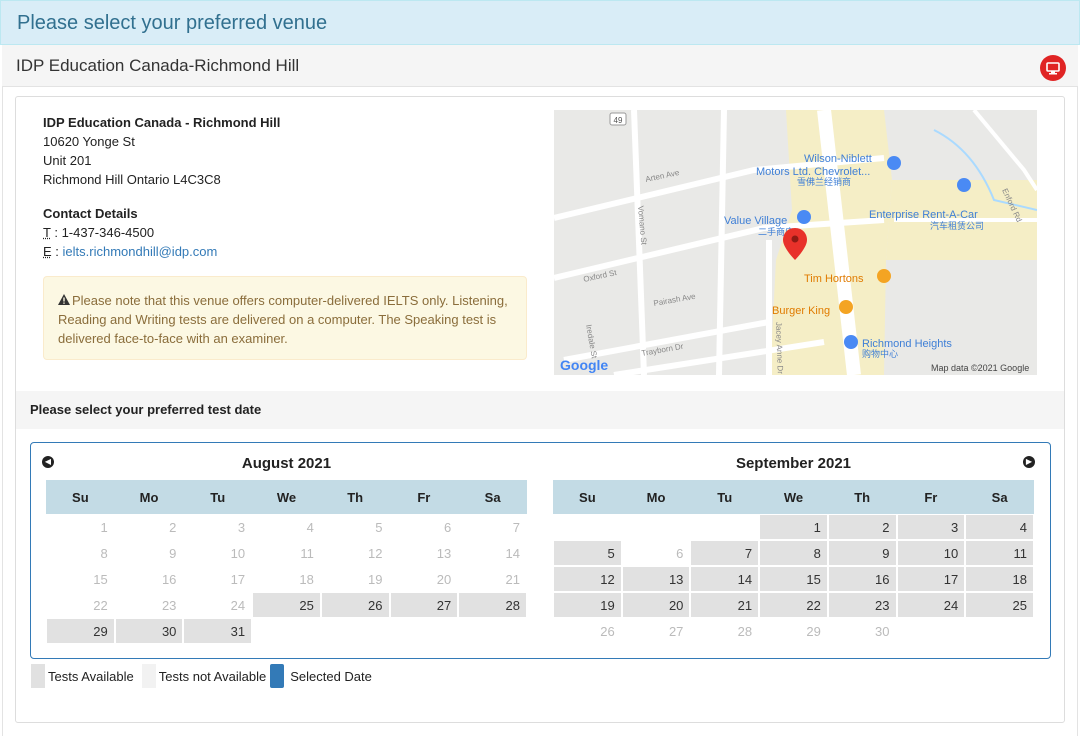 This screenshot has width=1080, height=736. Describe the element at coordinates (355, 553) in the screenshot. I see `calendar-day-unavailable: 12` at that location.